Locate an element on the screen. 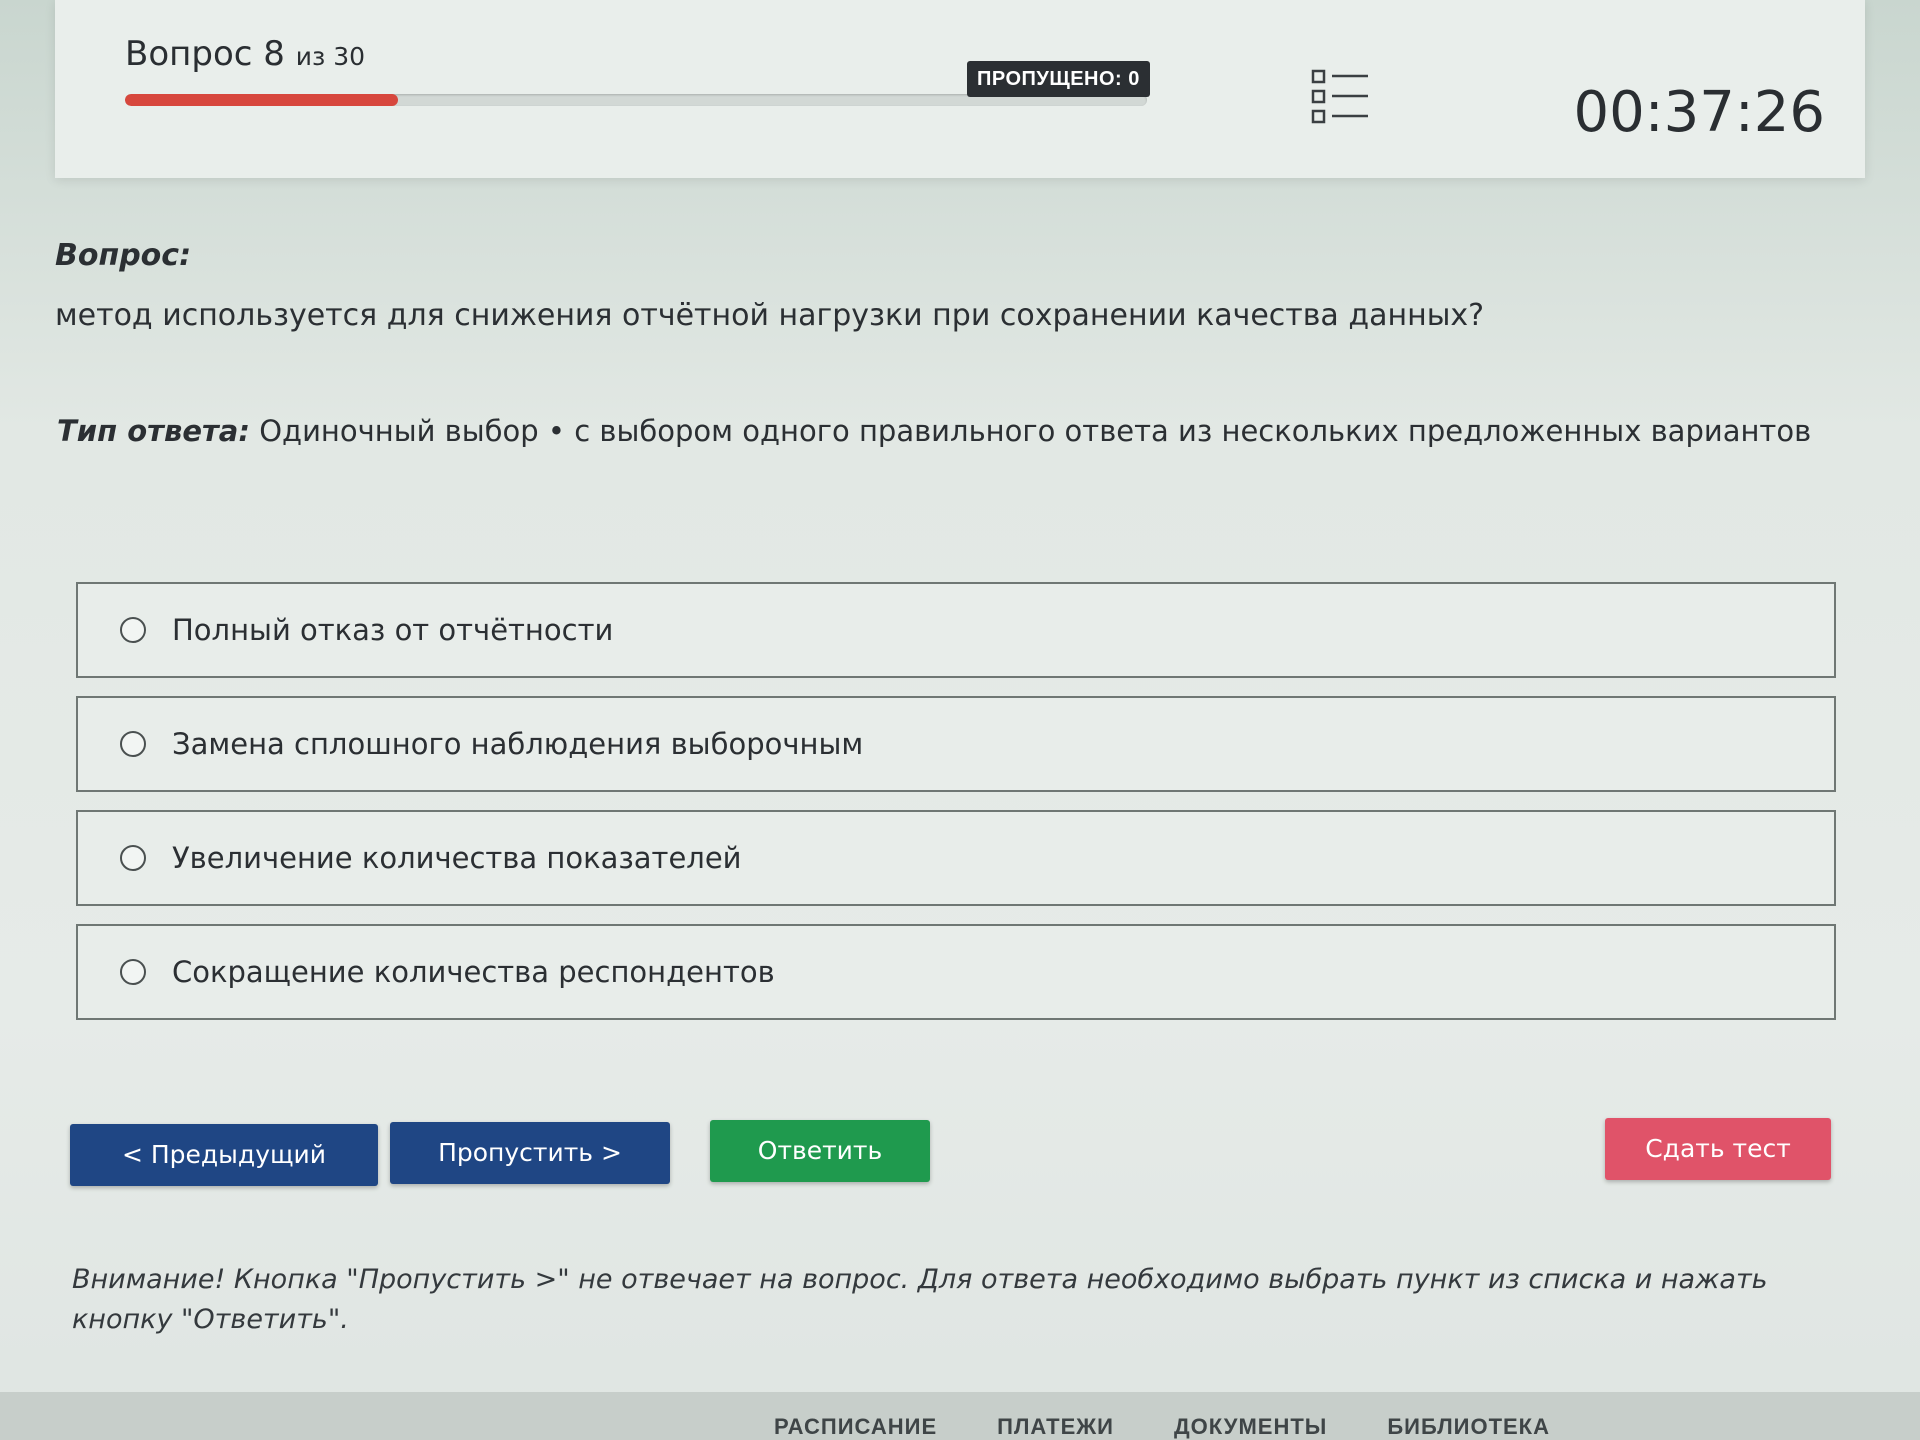 The height and width of the screenshot is (1440, 1920). question-word: Вопрос is located at coordinates (189, 54).